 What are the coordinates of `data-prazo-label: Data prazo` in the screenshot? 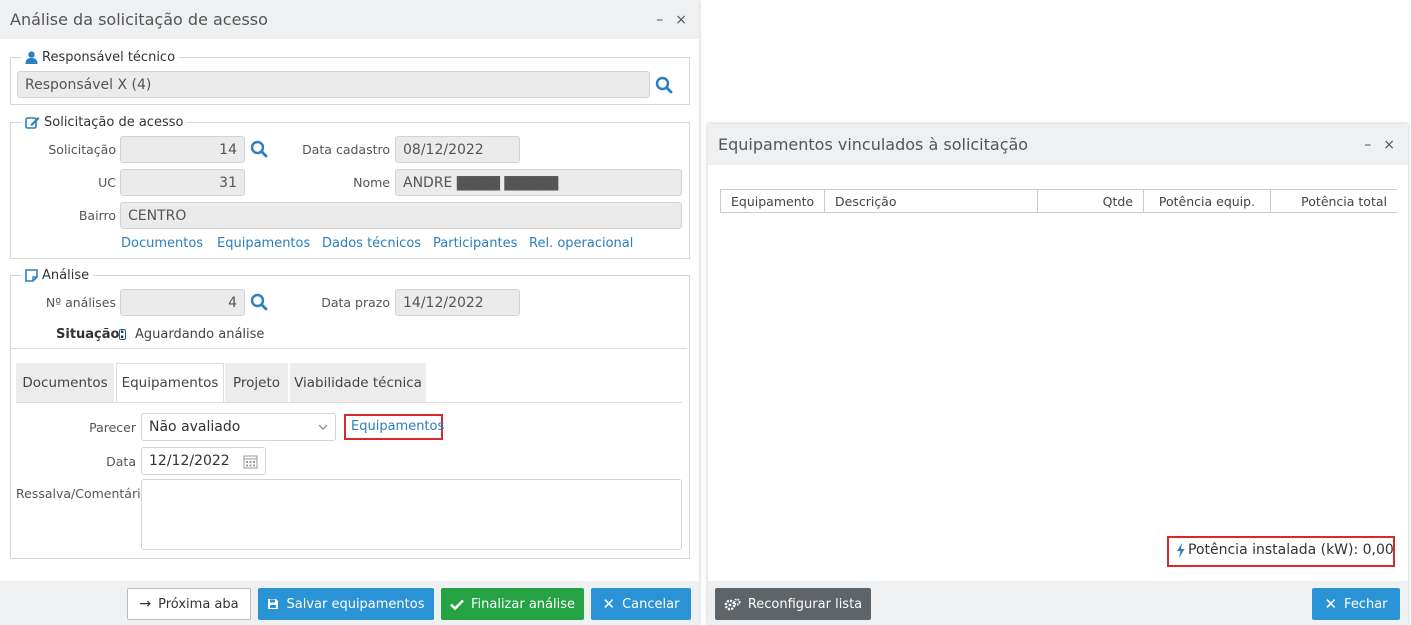 It's located at (355, 302).